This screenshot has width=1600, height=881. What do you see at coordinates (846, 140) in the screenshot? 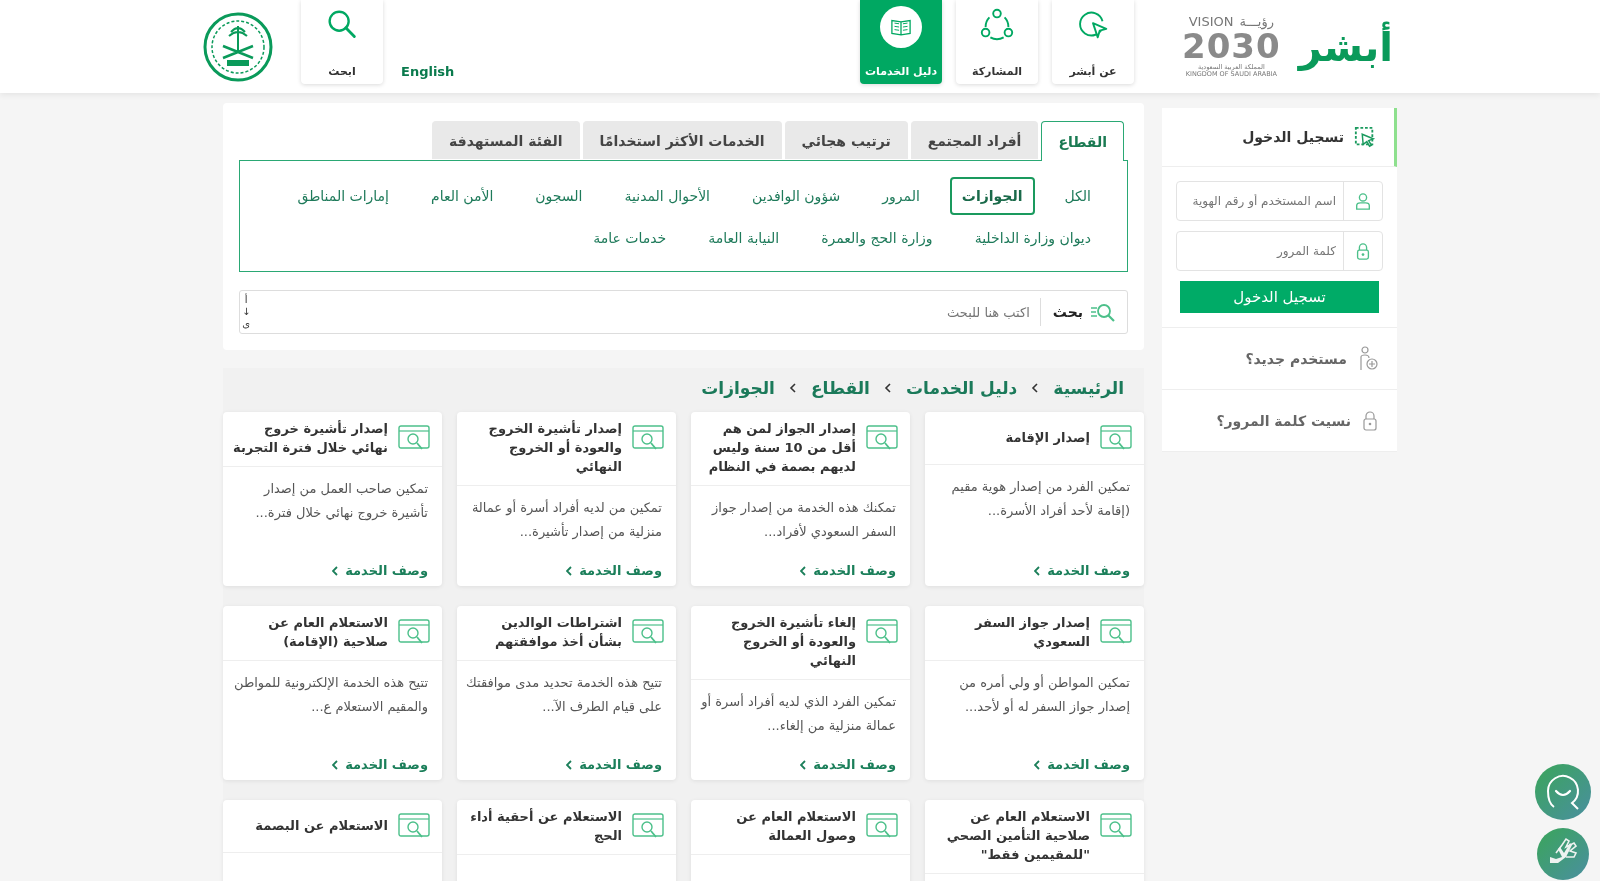
I see `filter-tab: ترتيب هجائي` at bounding box center [846, 140].